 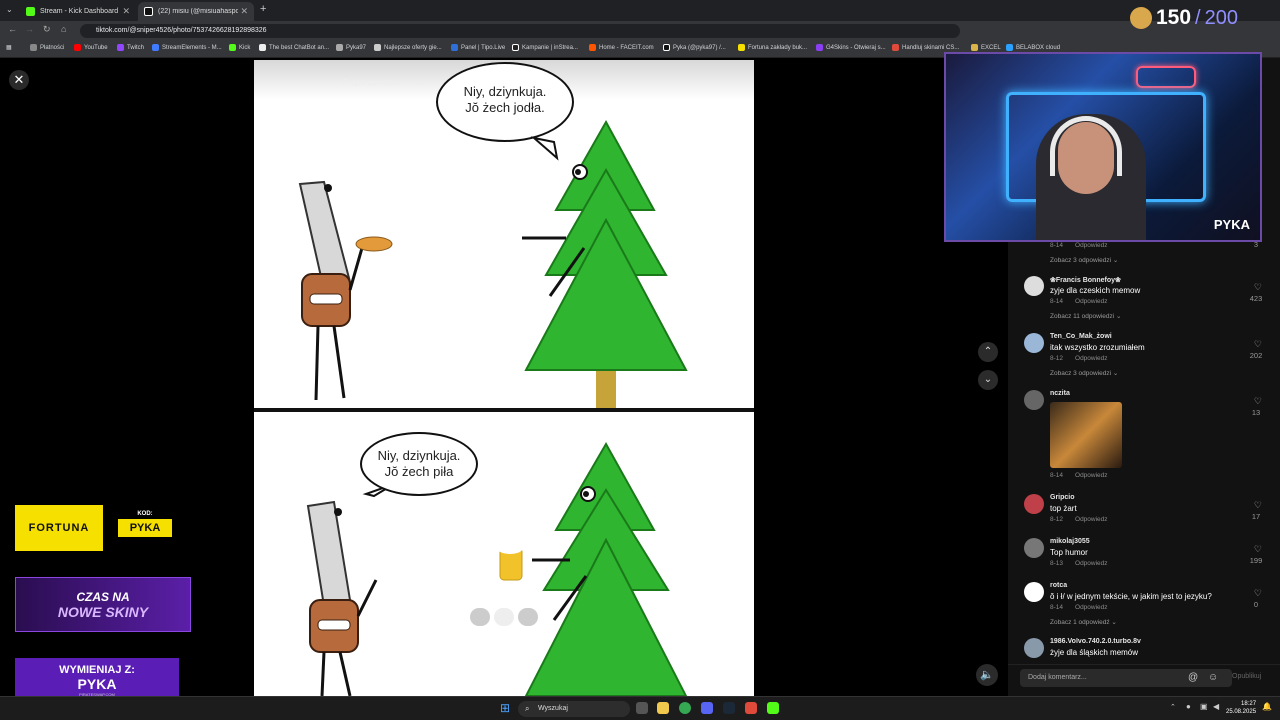 I want to click on carousel-next-dot, so click(x=528, y=617).